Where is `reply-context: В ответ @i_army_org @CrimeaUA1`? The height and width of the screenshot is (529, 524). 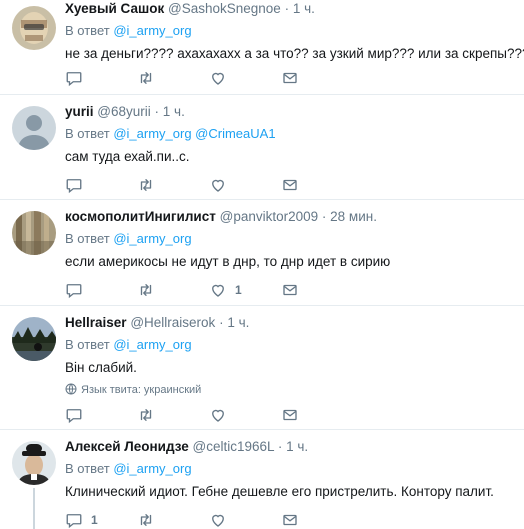 reply-context: В ответ @i_army_org @CrimeaUA1 is located at coordinates (290, 134).